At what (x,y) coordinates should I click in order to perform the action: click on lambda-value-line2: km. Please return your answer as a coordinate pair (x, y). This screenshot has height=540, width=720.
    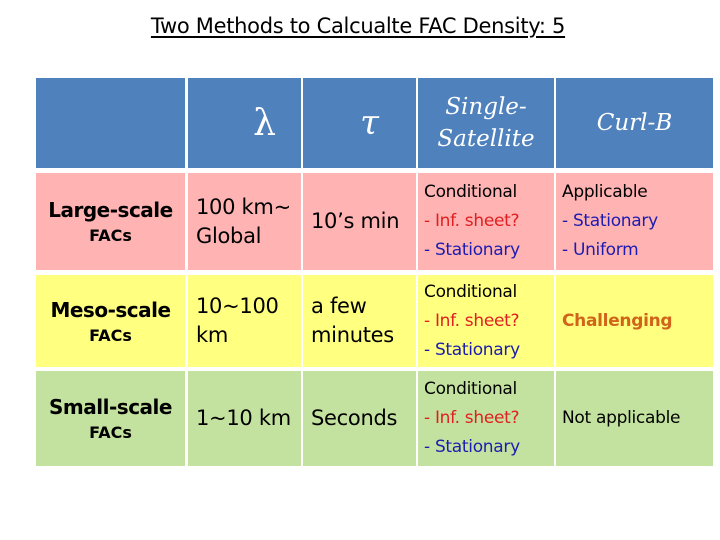
    Looking at the image, I should click on (212, 335).